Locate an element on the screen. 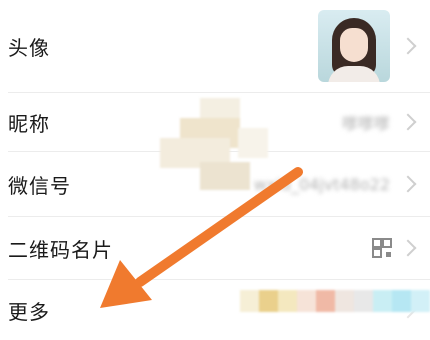  qr-code-icon is located at coordinates (382, 248).